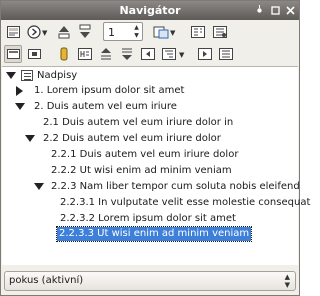  What do you see at coordinates (37, 32) in the screenshot?
I see `navigation-dropdown-button: ▼` at bounding box center [37, 32].